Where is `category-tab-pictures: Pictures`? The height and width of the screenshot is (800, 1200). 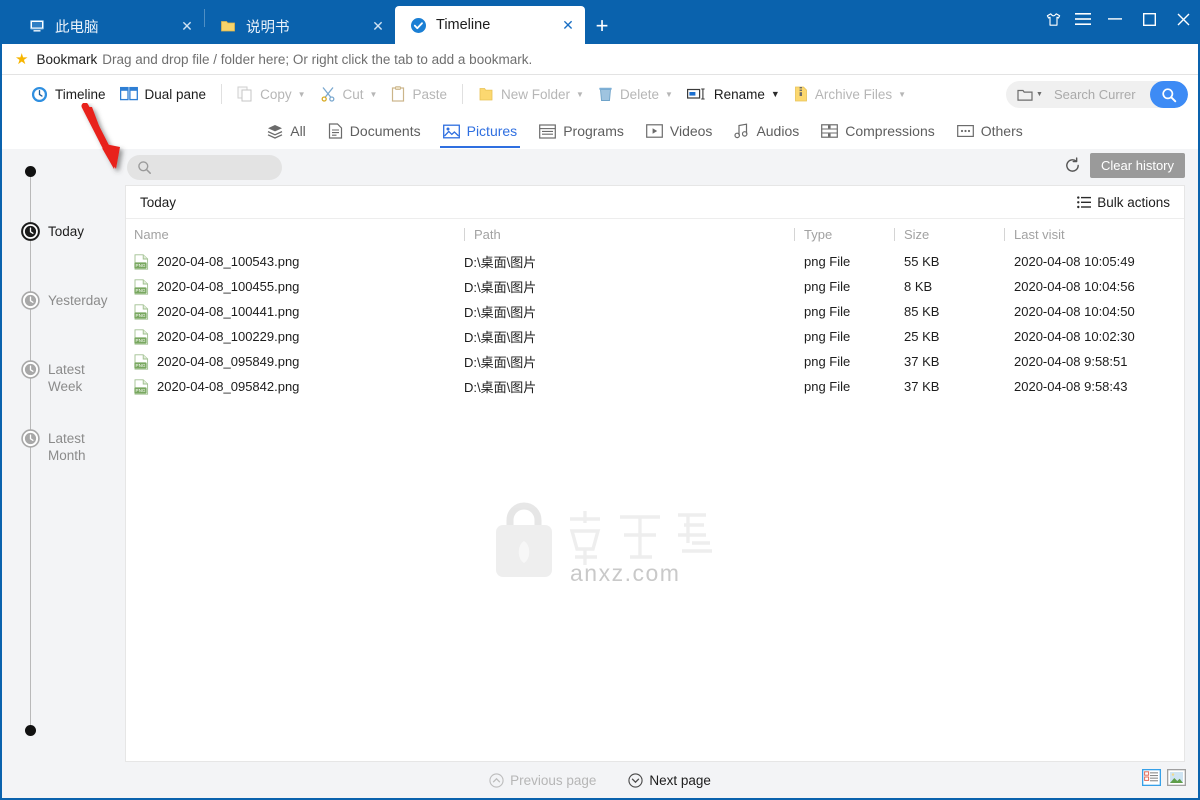 category-tab-pictures: Pictures is located at coordinates (480, 131).